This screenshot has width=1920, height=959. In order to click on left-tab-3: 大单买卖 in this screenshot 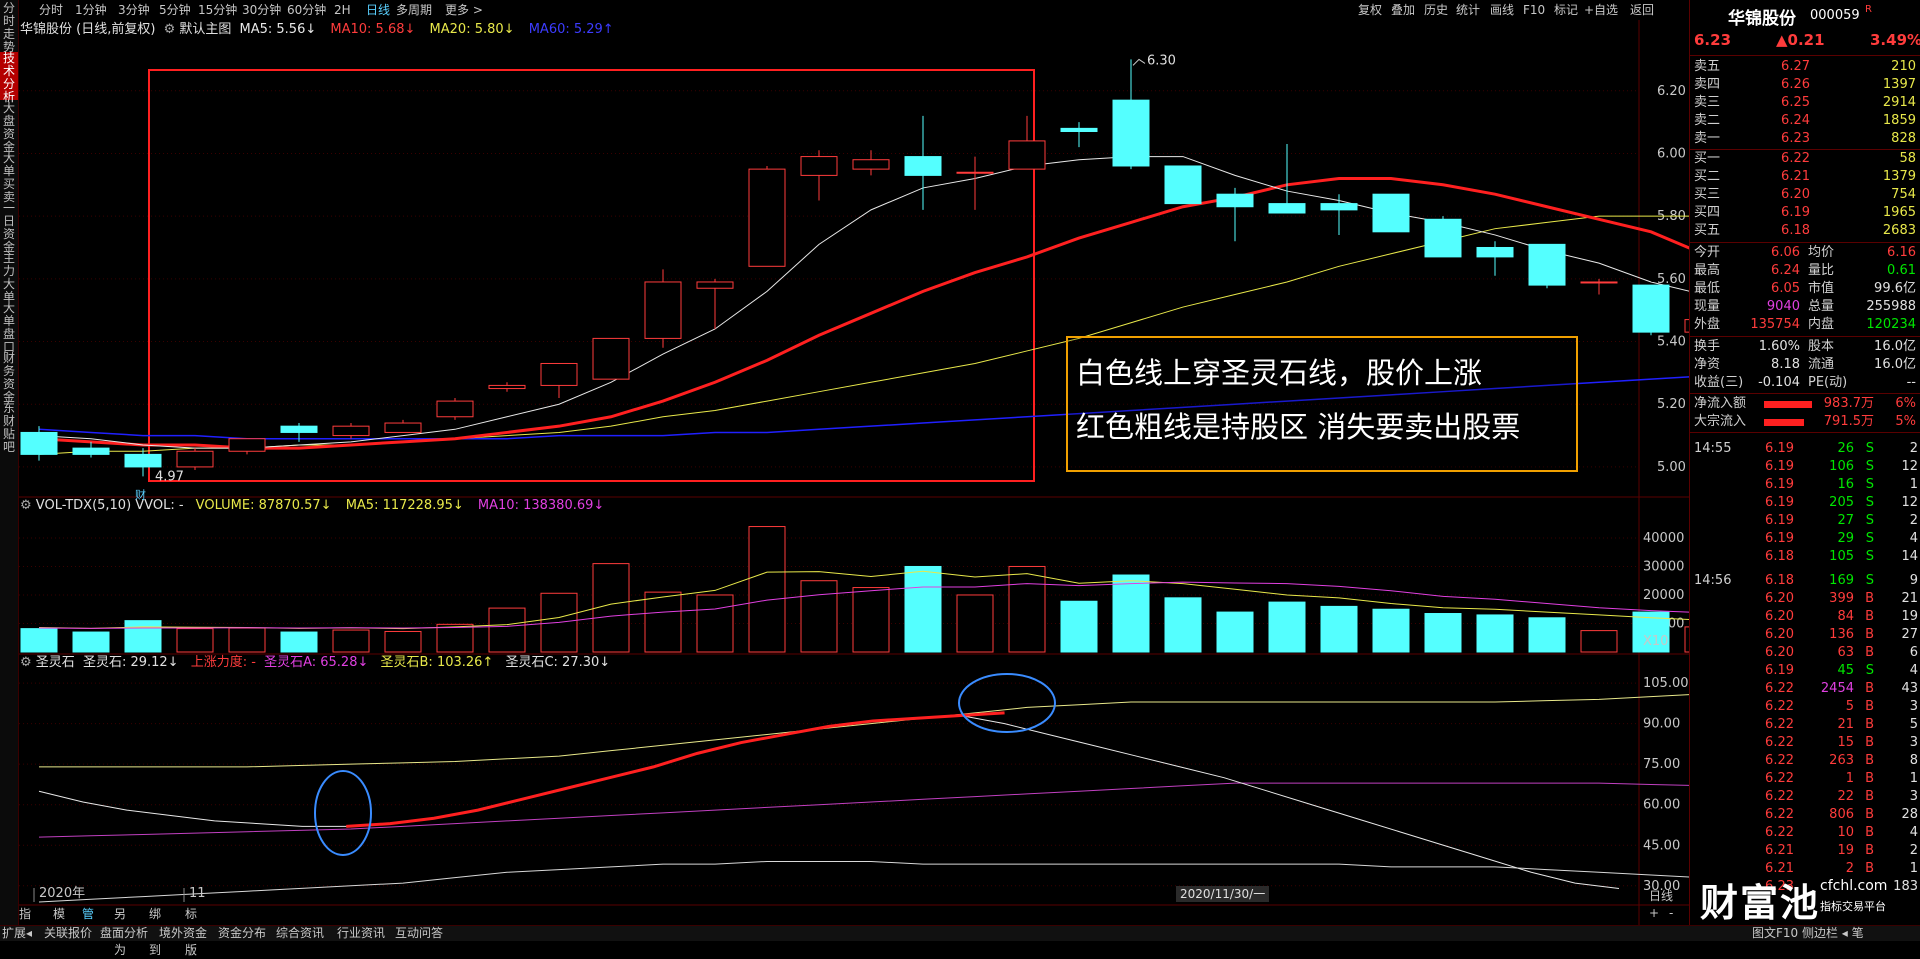, I will do `click(9, 178)`.